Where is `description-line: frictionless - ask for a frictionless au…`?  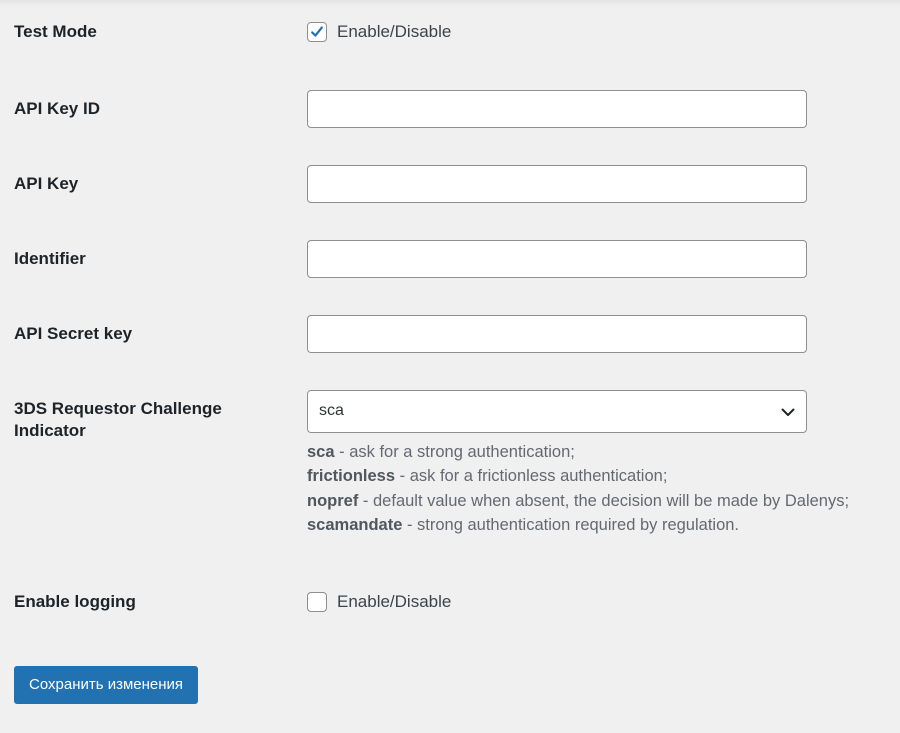 description-line: frictionless - ask for a frictionless au… is located at coordinates (578, 476).